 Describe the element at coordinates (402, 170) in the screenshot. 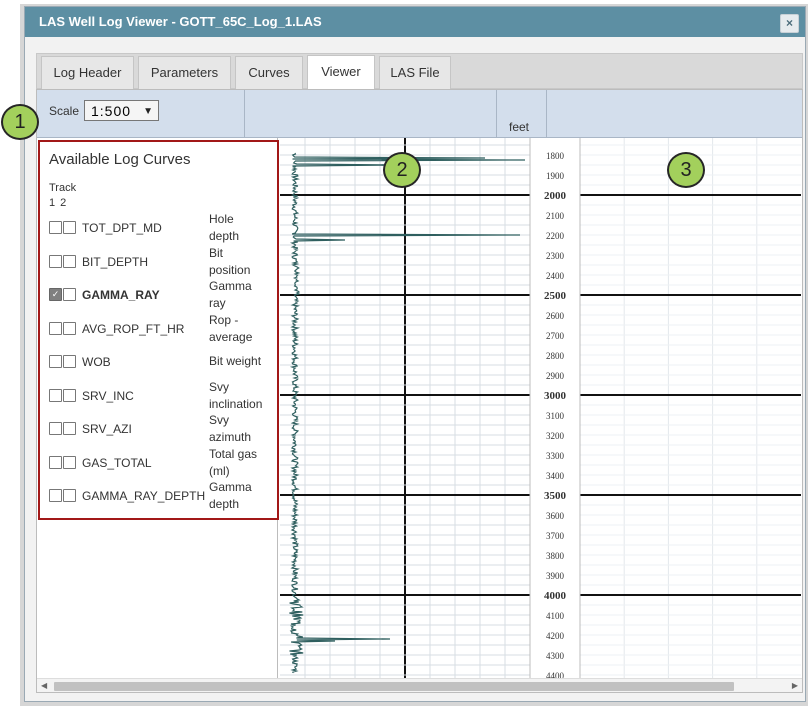

I see `annotation-badge-2: 2` at that location.